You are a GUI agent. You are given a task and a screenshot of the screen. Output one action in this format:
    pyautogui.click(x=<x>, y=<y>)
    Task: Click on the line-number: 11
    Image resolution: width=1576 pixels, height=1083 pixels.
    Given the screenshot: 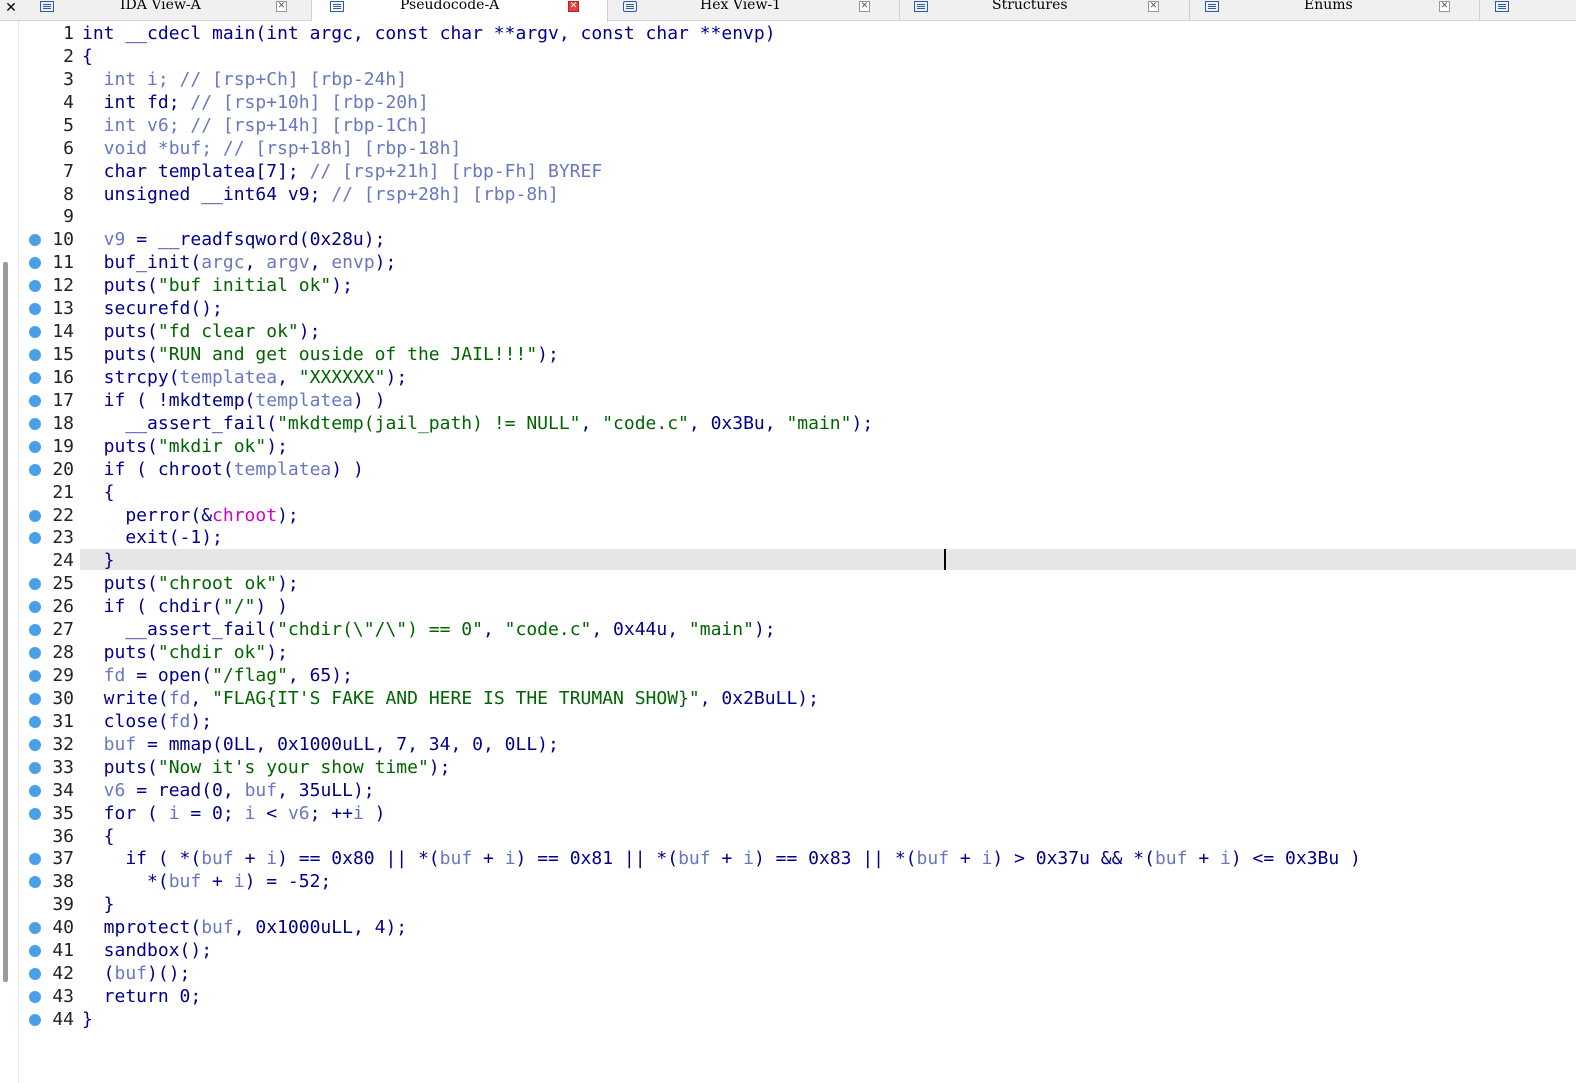 What is the action you would take?
    pyautogui.click(x=63, y=263)
    